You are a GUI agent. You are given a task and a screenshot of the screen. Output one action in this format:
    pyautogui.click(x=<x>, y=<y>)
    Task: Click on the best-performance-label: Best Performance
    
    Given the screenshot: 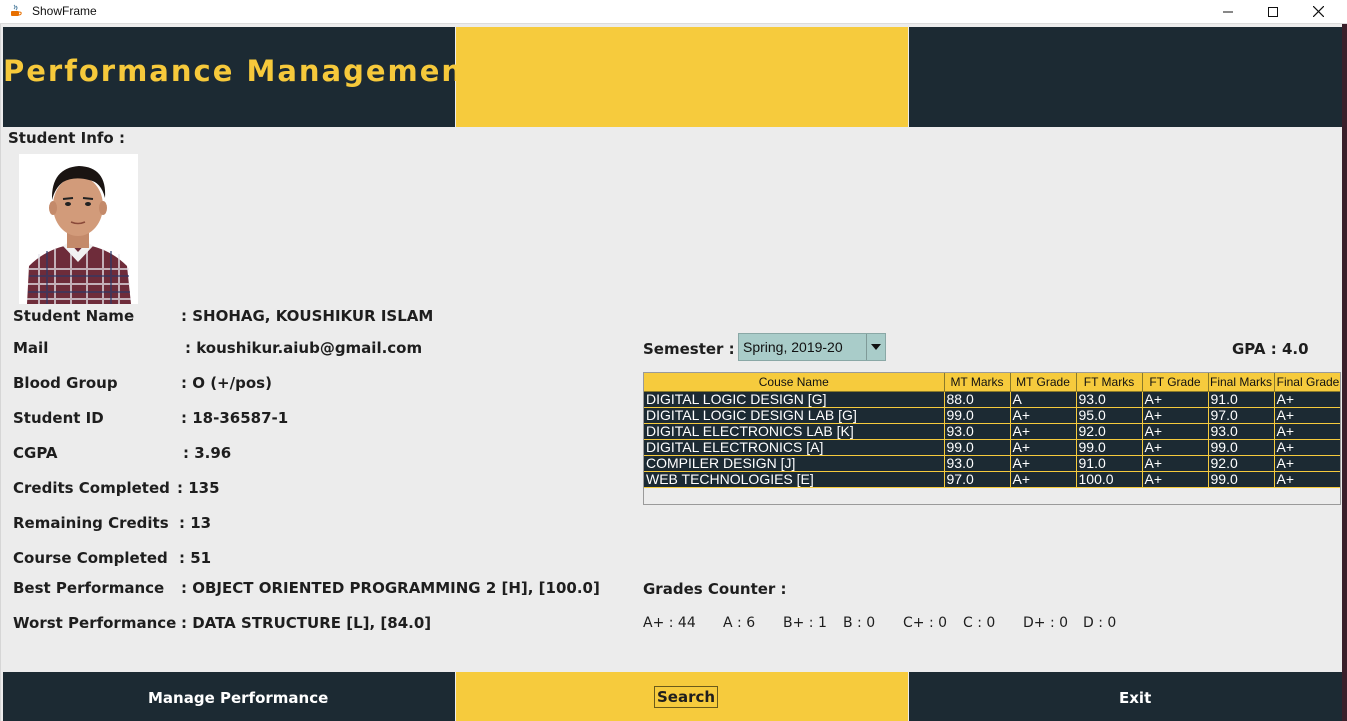 What is the action you would take?
    pyautogui.click(x=89, y=588)
    